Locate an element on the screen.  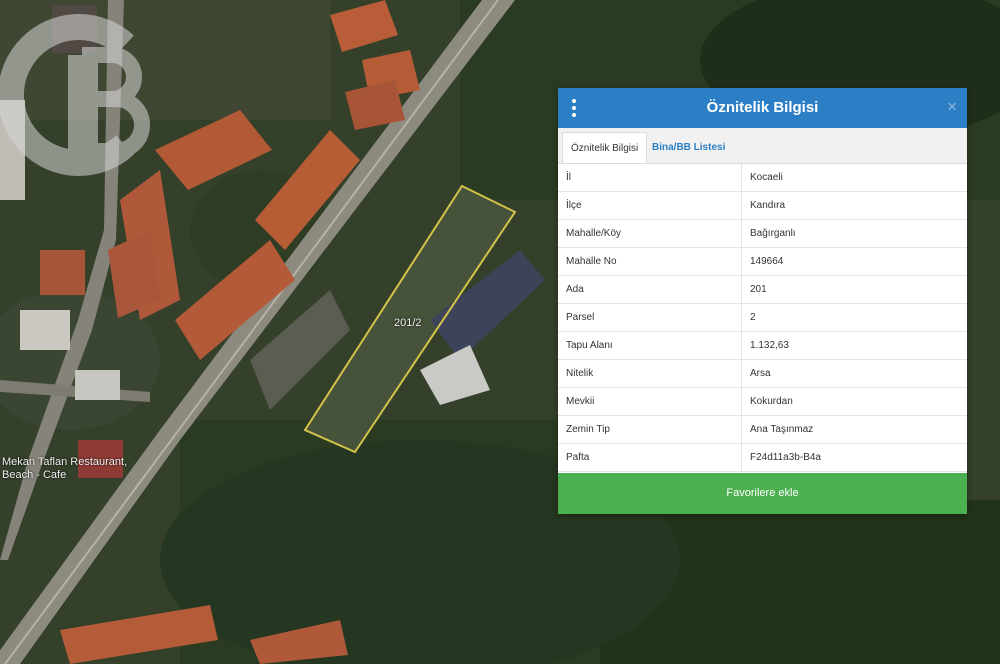
tab-building-list: Bina/BB Listesi is located at coordinates (688, 147).